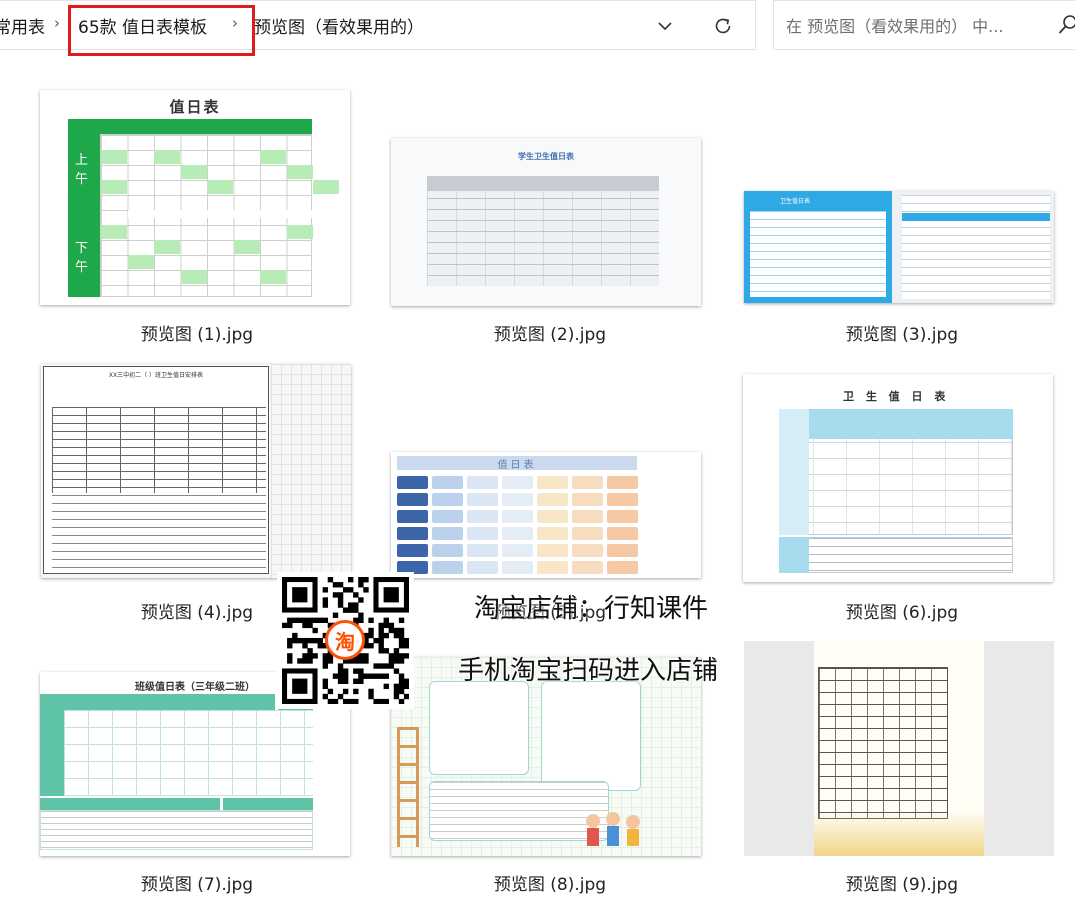 This screenshot has width=1075, height=900. I want to click on shop-qr-code: 淘, so click(345, 640).